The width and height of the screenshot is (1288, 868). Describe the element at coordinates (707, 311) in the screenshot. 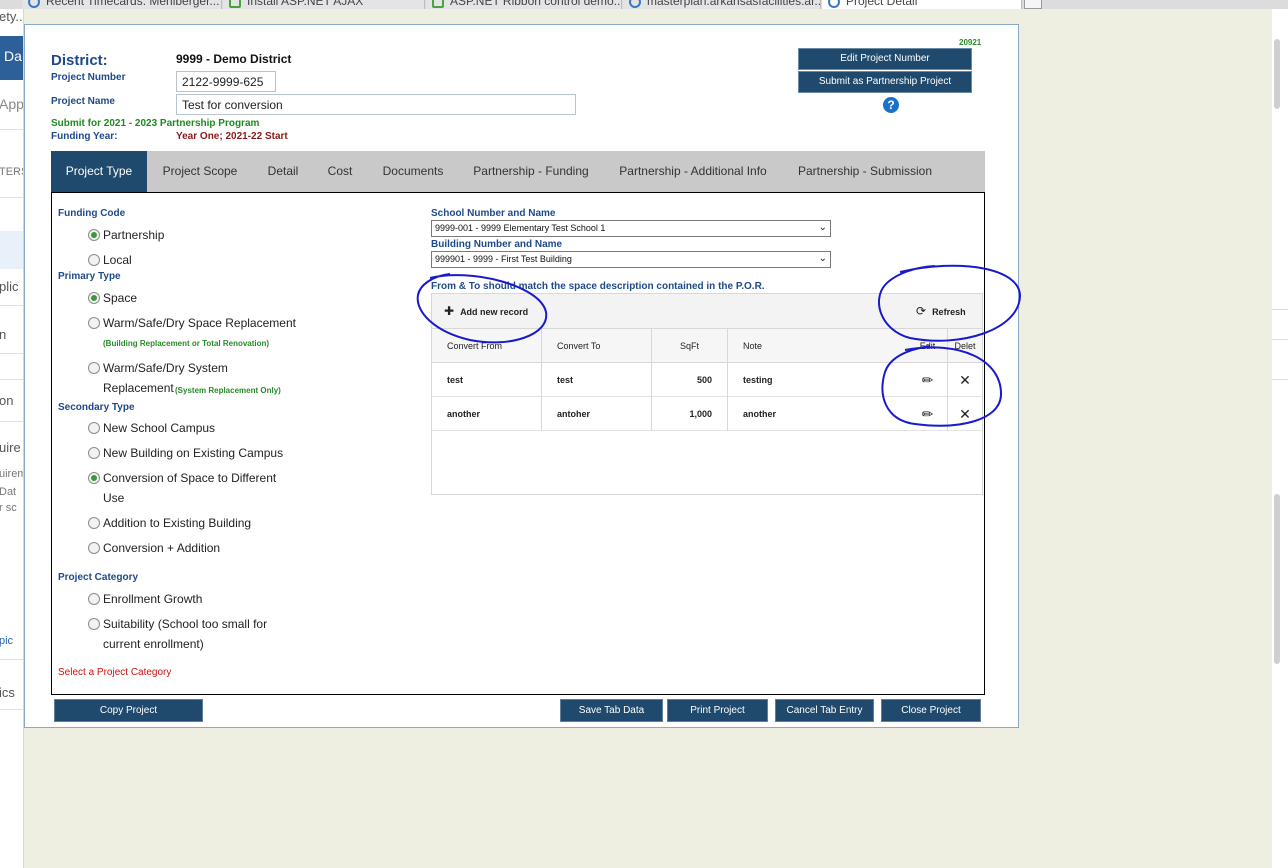

I see `grid-toolbar: ✚ Add new record ⟳ Refresh` at that location.